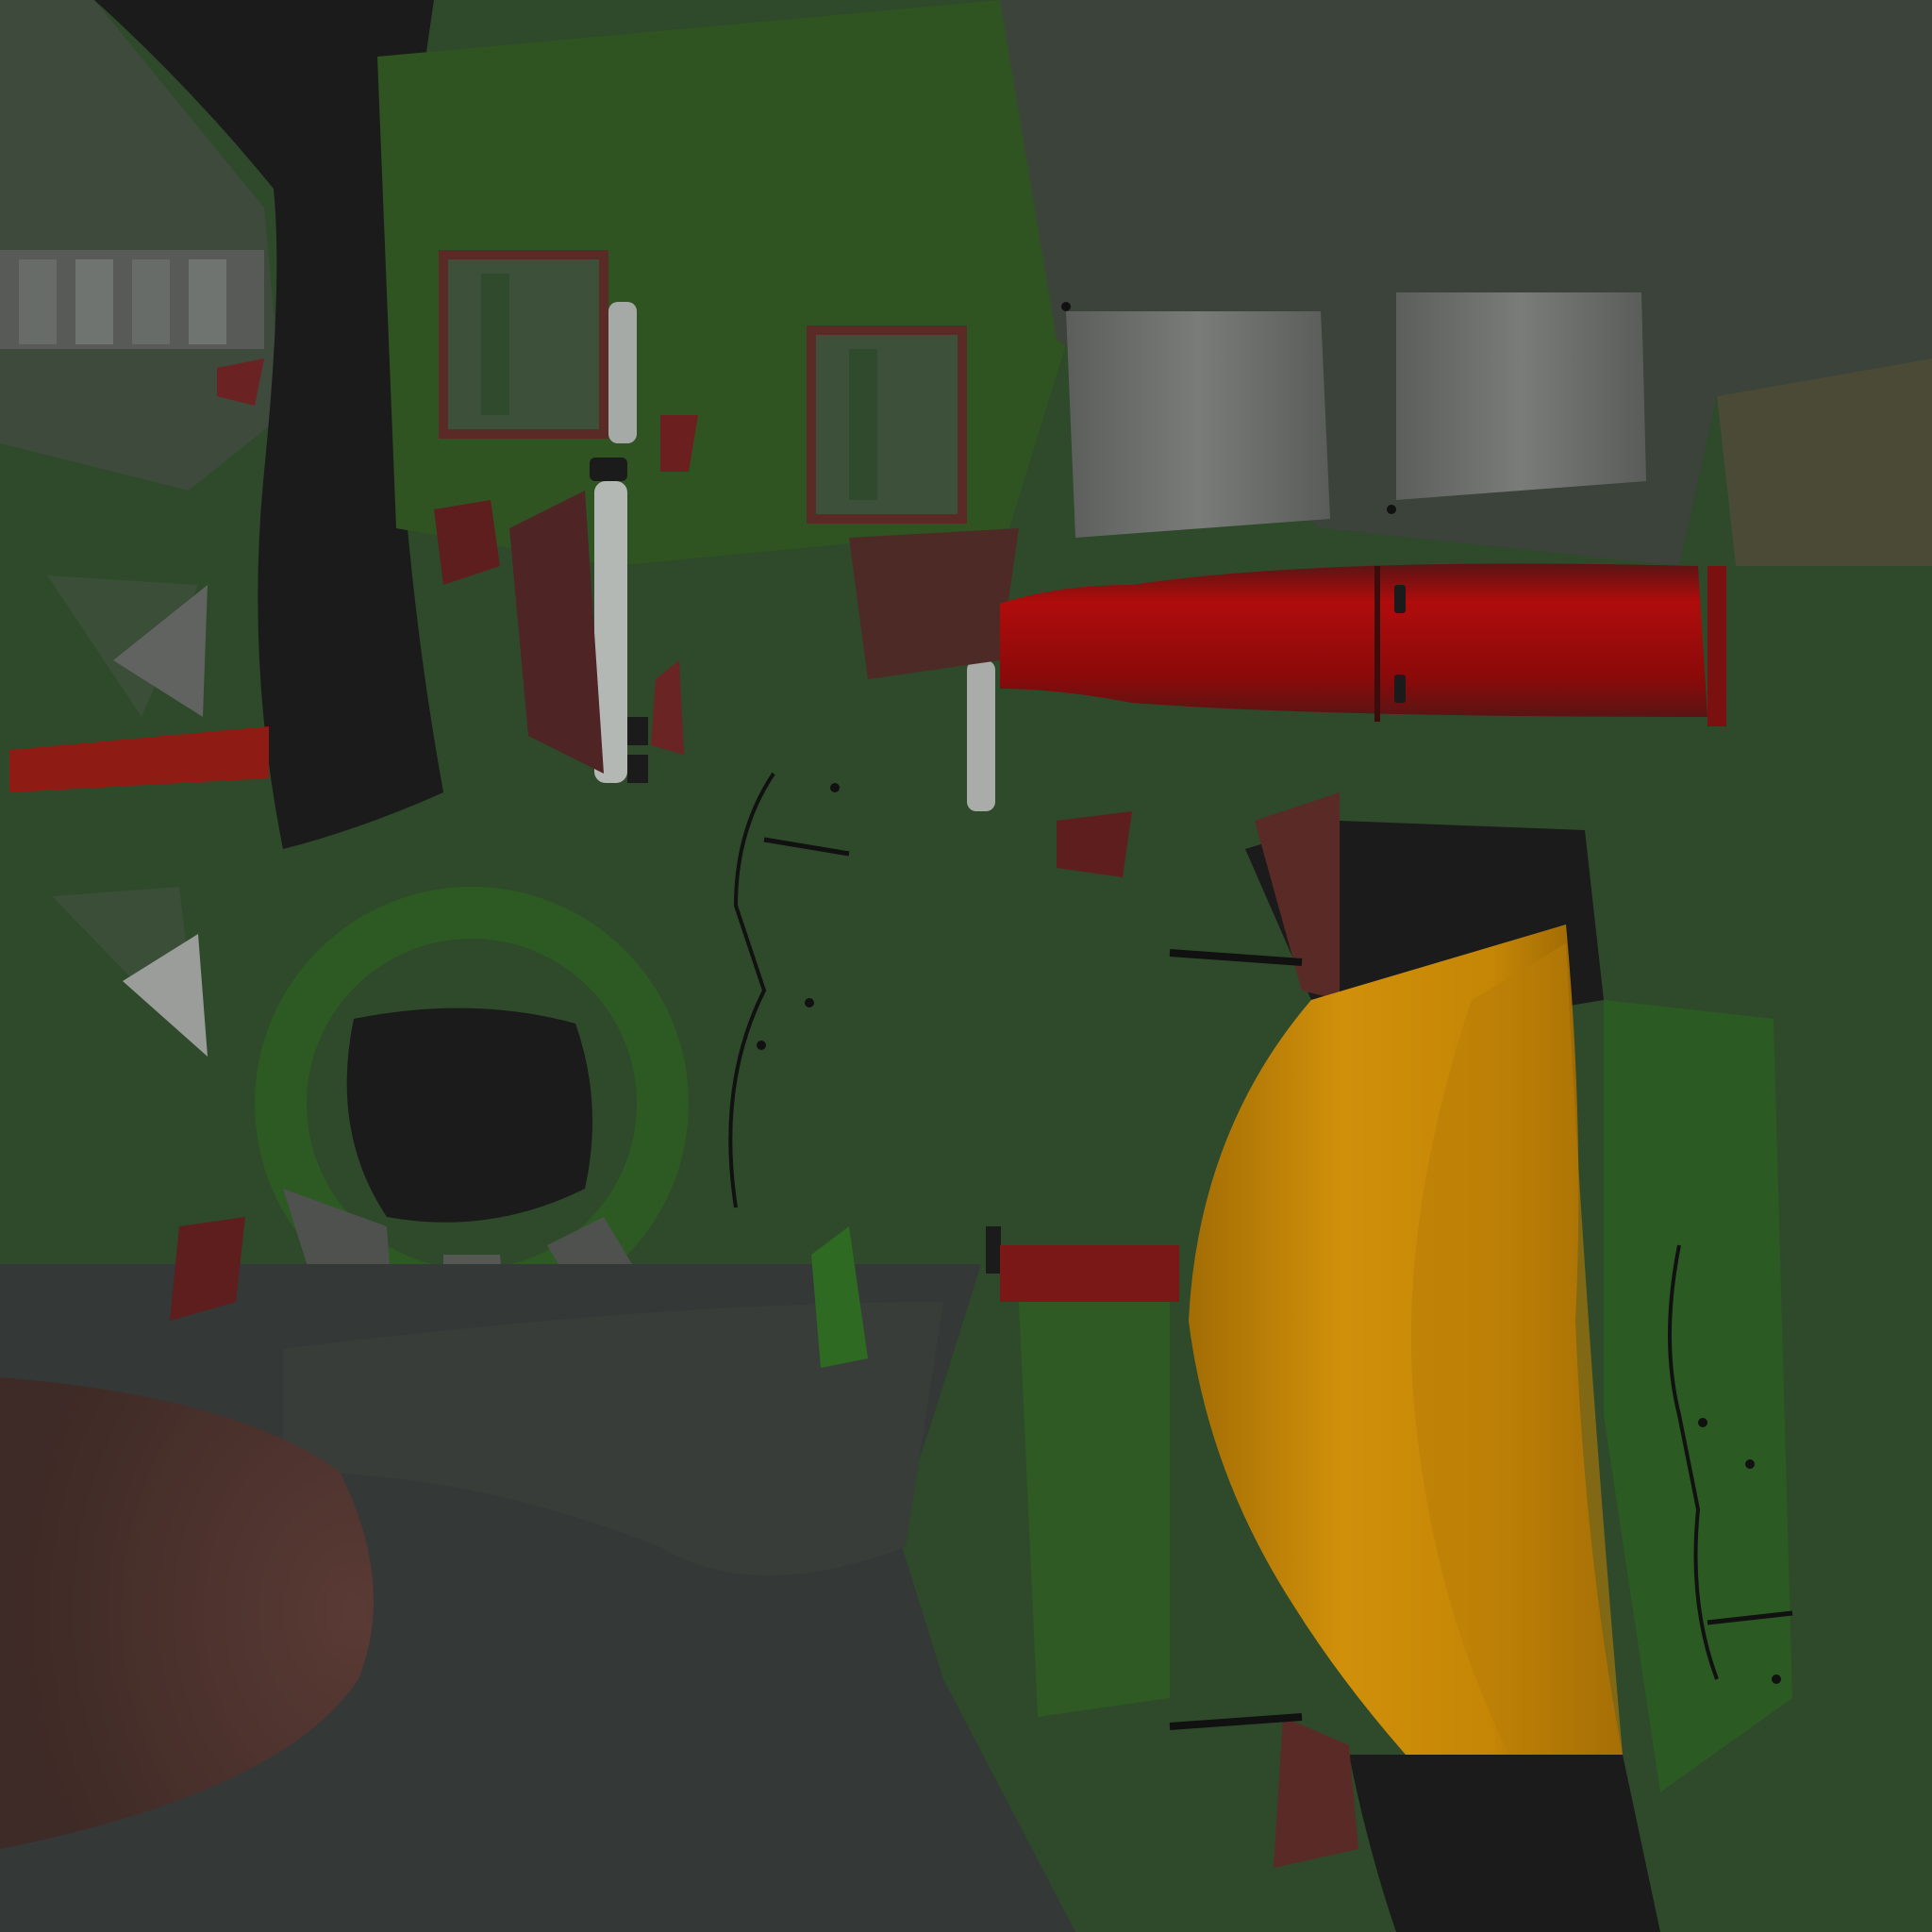  Describe the element at coordinates (1521, 396) in the screenshot. I see `grey-panel-right` at that location.